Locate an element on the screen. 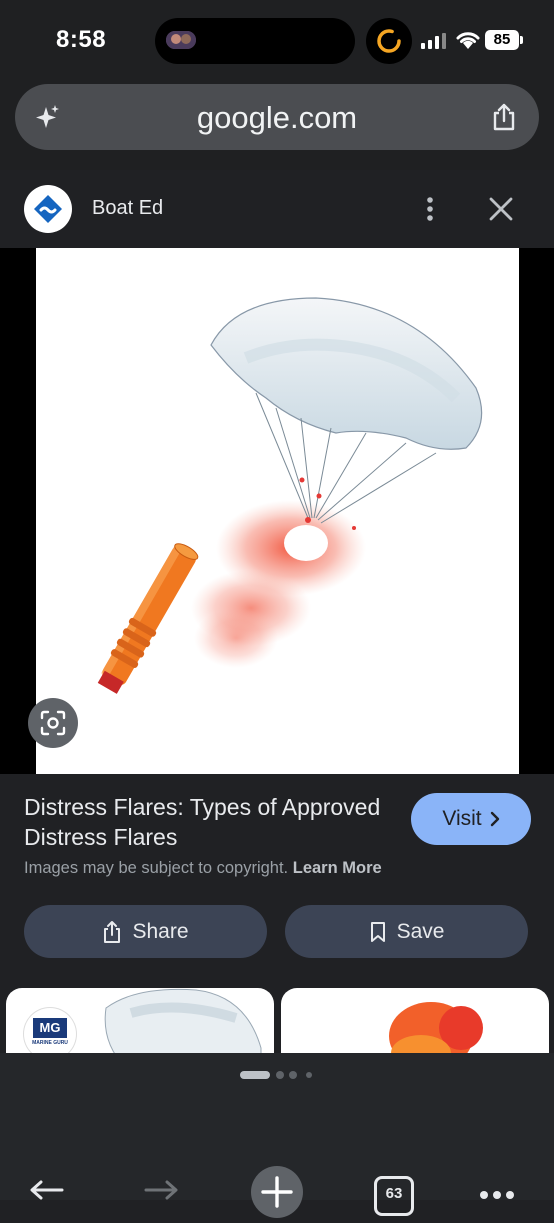 The image size is (554, 1223). source-name: Boat Ed is located at coordinates (127, 208).